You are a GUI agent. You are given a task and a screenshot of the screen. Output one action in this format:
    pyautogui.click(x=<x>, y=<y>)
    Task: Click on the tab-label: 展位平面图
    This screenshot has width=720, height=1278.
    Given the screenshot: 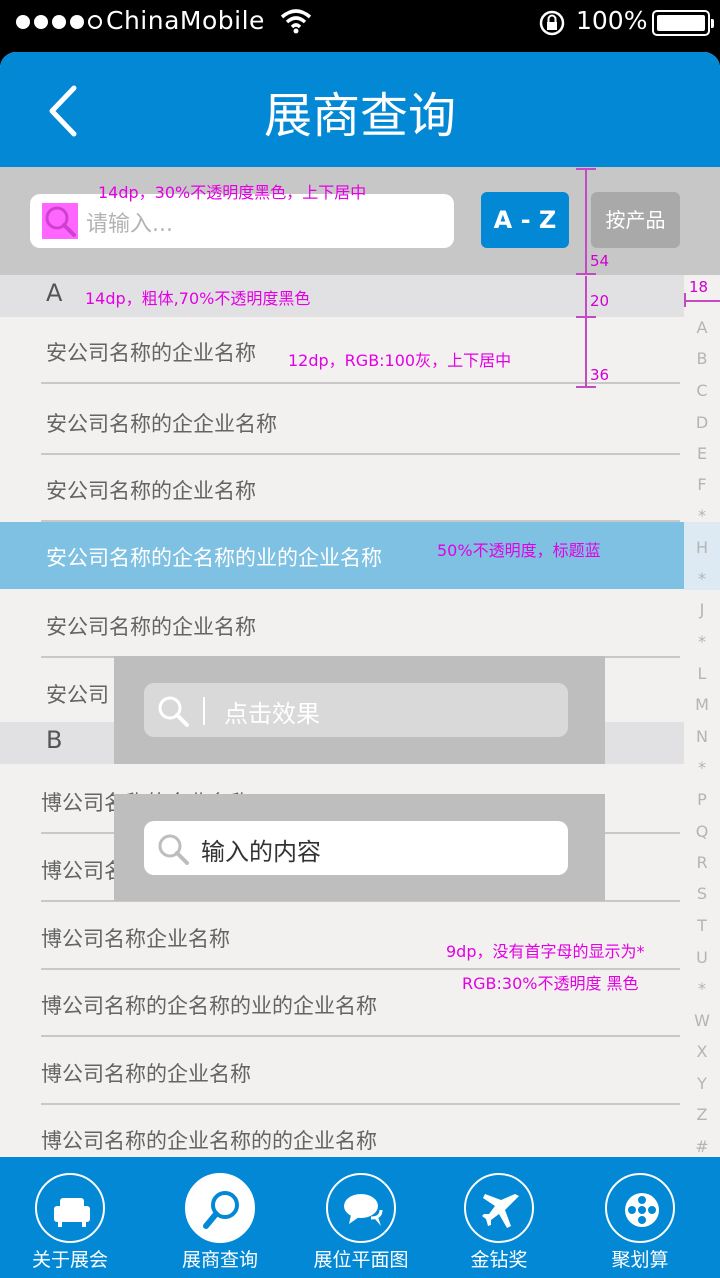 What is the action you would take?
    pyautogui.click(x=361, y=1260)
    